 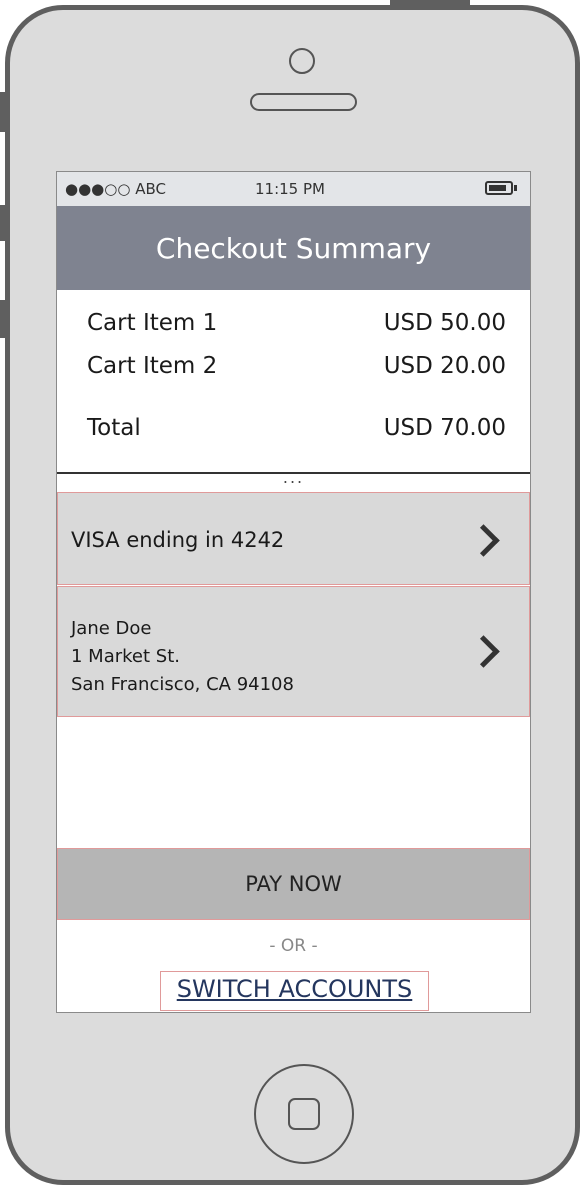 What do you see at coordinates (293, 946) in the screenshot?
I see `or-separator: - OR -` at bounding box center [293, 946].